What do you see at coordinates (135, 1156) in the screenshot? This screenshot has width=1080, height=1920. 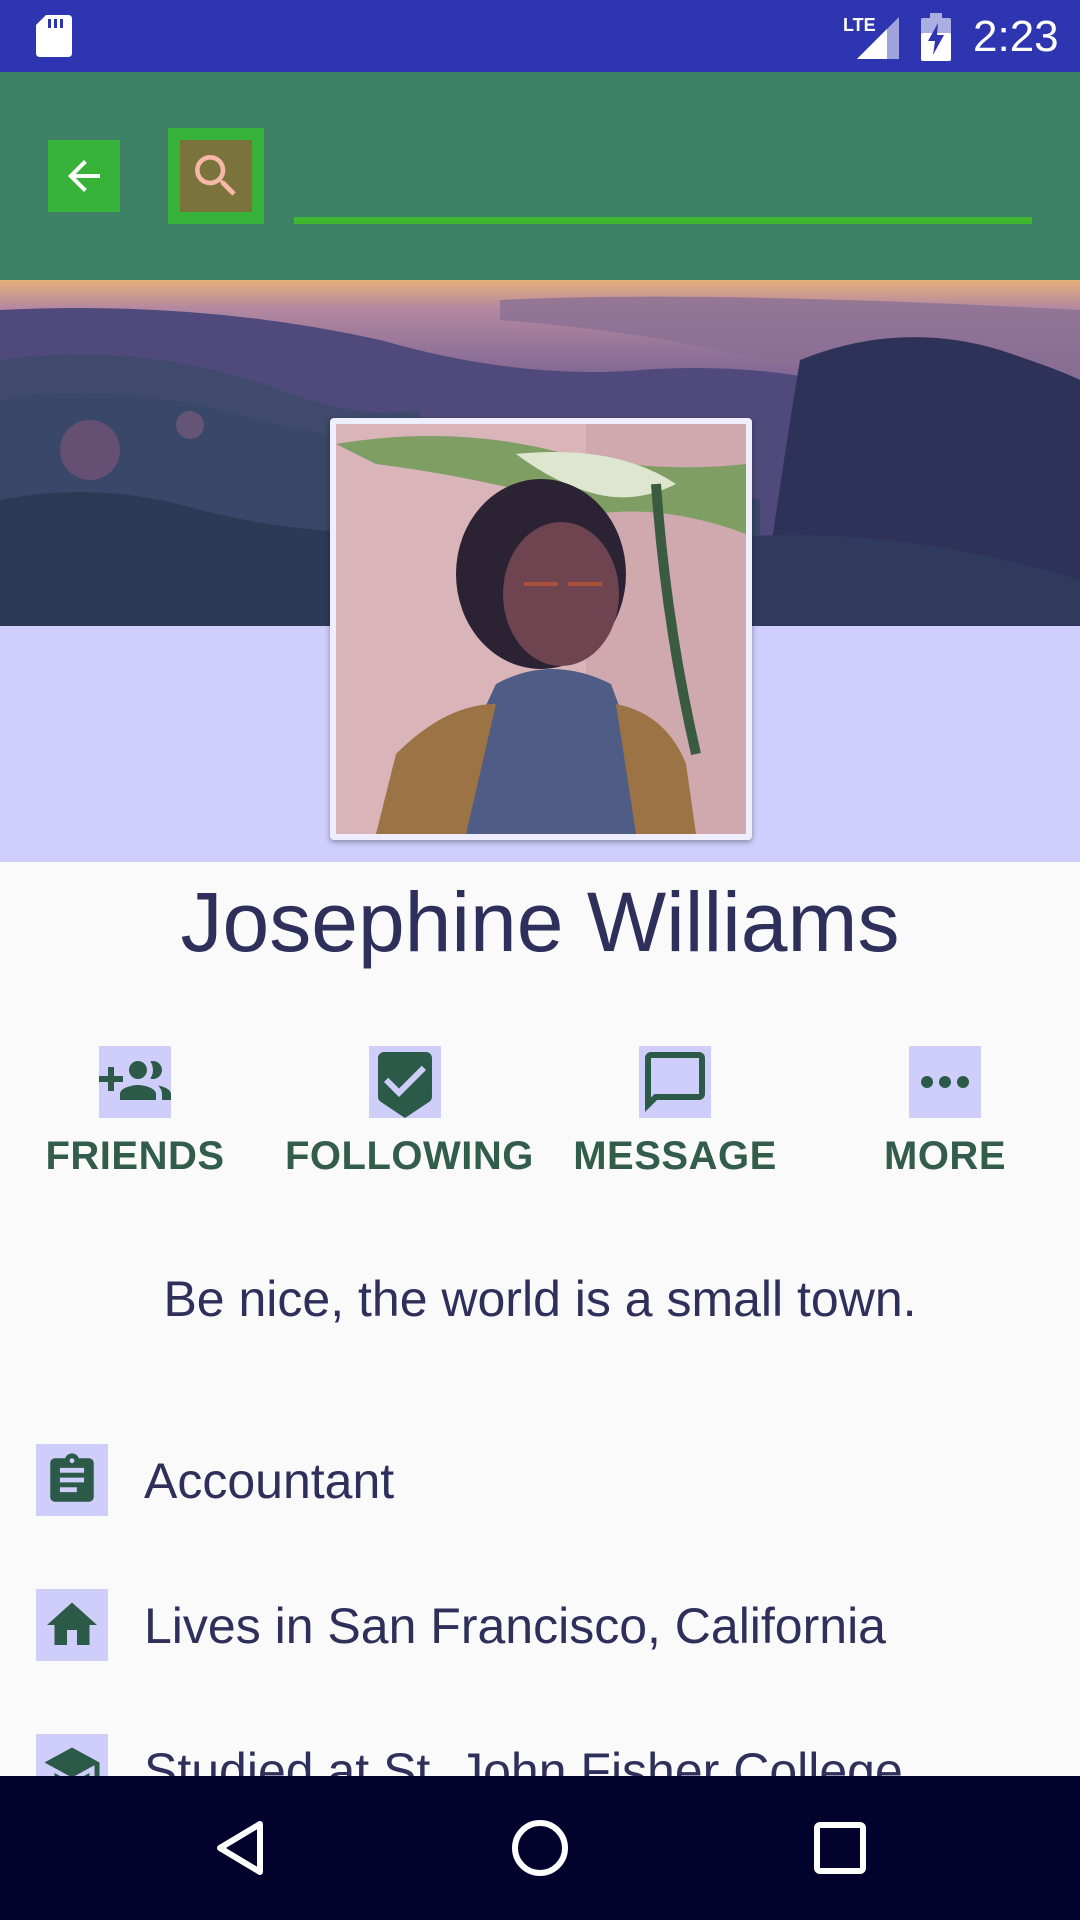 I see `friends-label: FRIENDS` at bounding box center [135, 1156].